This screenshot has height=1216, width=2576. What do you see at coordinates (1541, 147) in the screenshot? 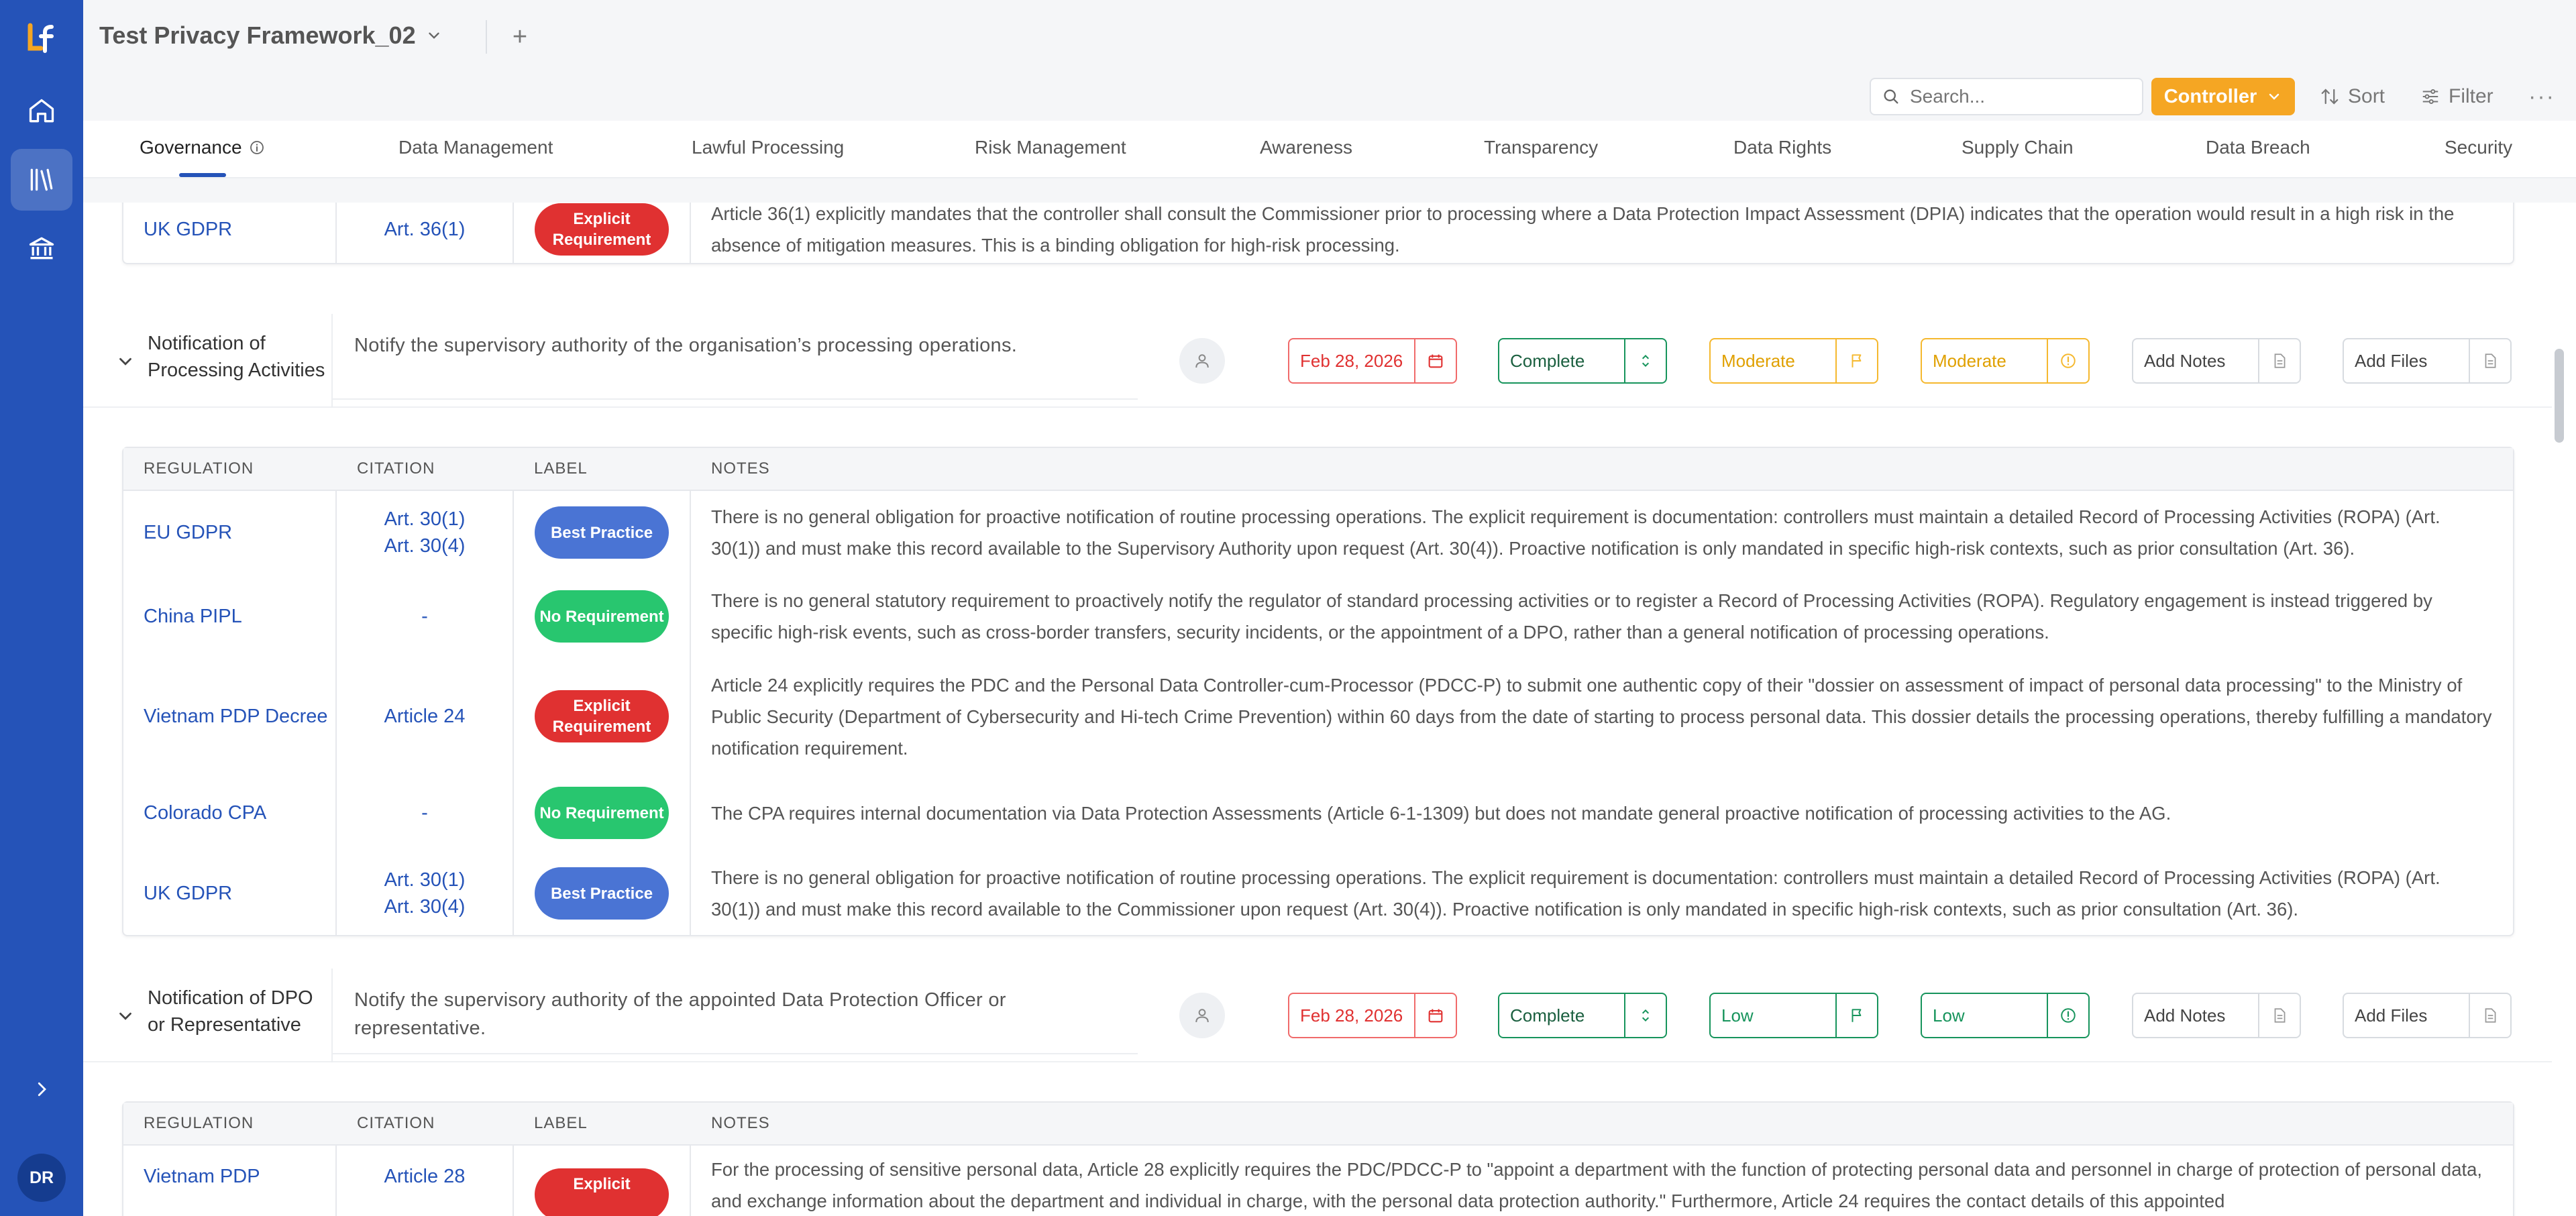
I see `tab-transparency: Transparency` at bounding box center [1541, 147].